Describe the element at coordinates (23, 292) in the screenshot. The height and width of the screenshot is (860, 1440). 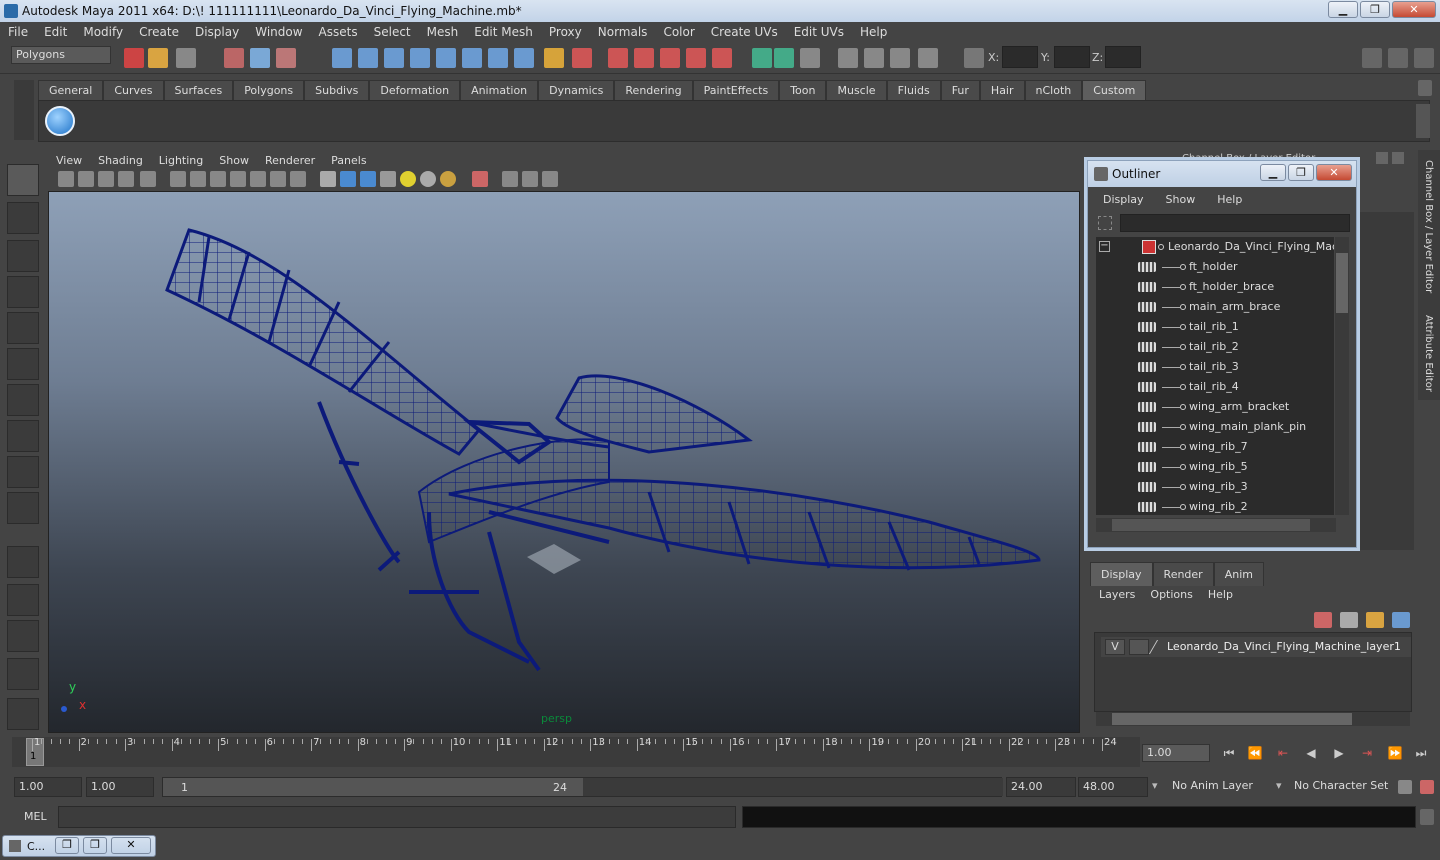
I see `move-tool-icon` at that location.